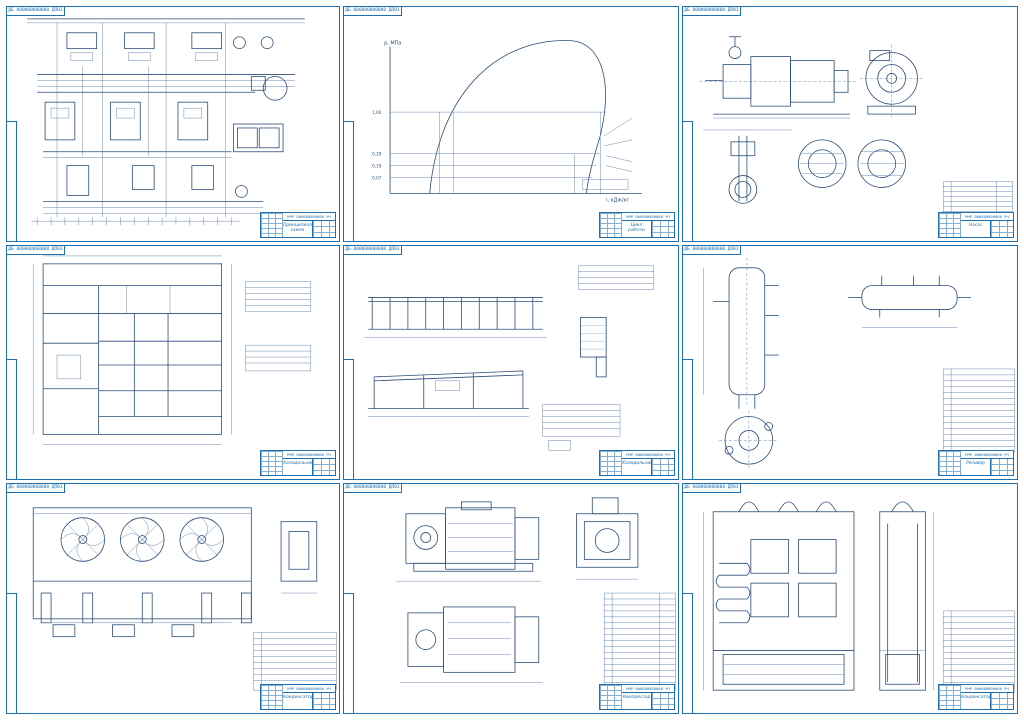 Image resolution: width=1024 pixels, height=720 pixels. What do you see at coordinates (856, 126) in the screenshot?
I see `pump-drawing` at bounding box center [856, 126].